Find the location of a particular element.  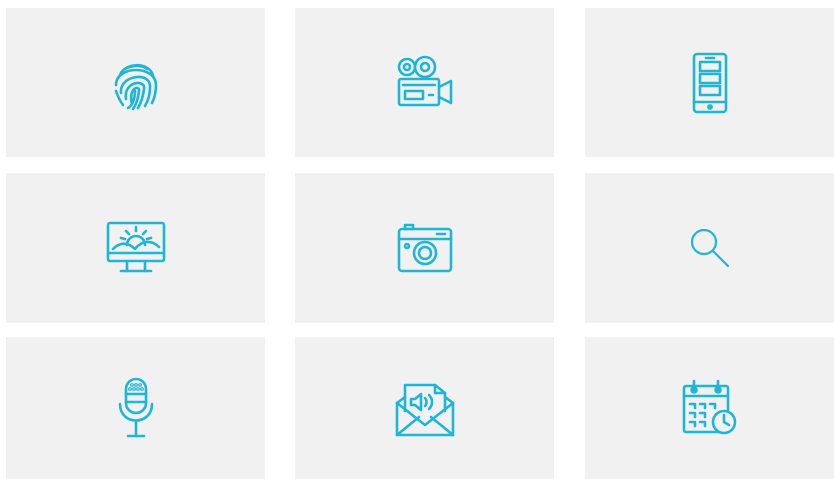

fingerprint-icon is located at coordinates (135, 86).